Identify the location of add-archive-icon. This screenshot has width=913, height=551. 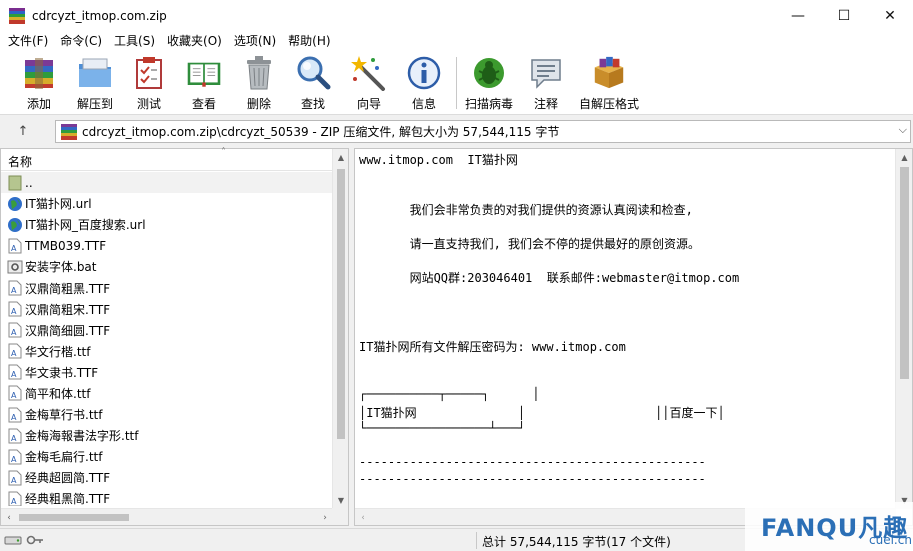
(39, 73).